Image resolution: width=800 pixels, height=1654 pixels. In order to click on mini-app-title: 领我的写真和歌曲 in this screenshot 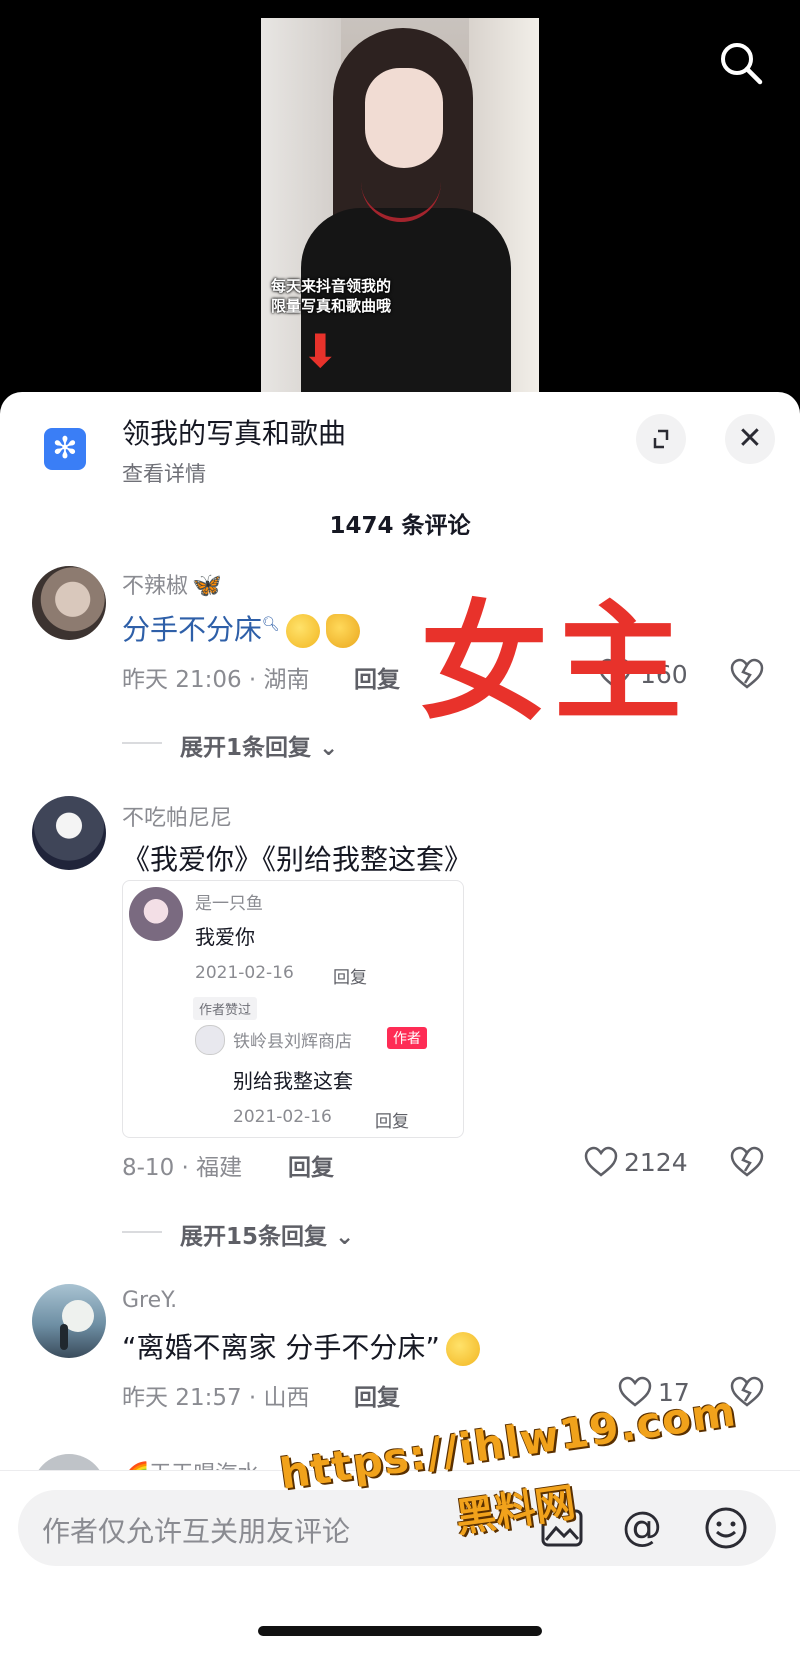, I will do `click(234, 432)`.